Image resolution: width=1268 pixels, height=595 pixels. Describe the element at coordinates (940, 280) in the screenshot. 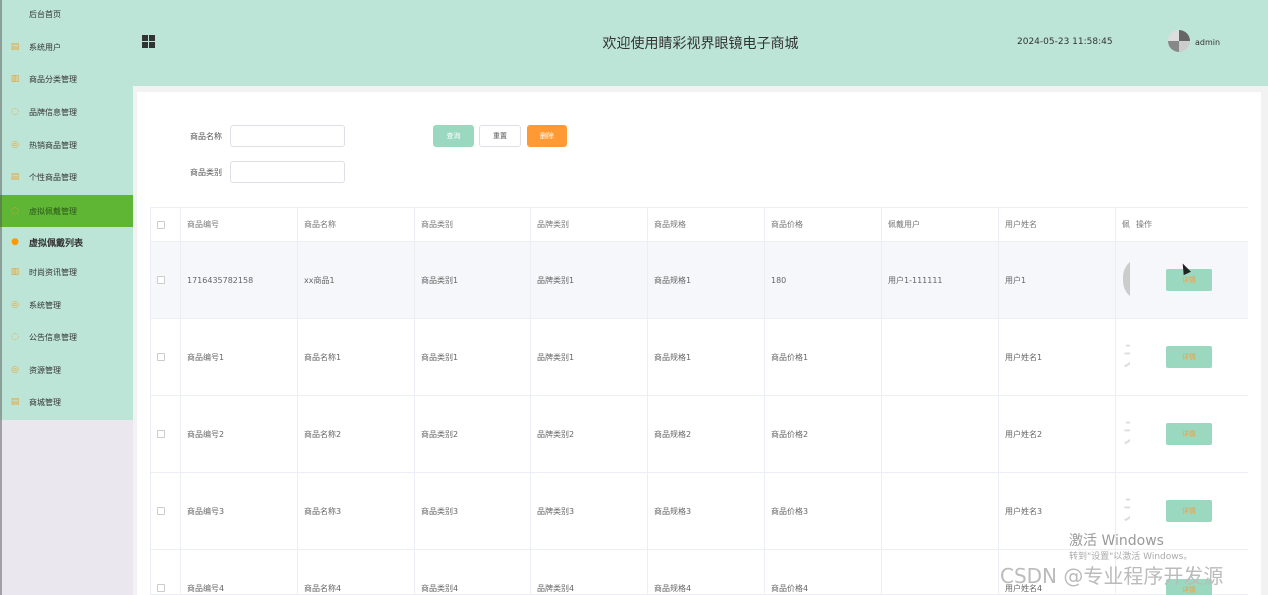

I see `cell-wear-user: 用户1-111111` at that location.